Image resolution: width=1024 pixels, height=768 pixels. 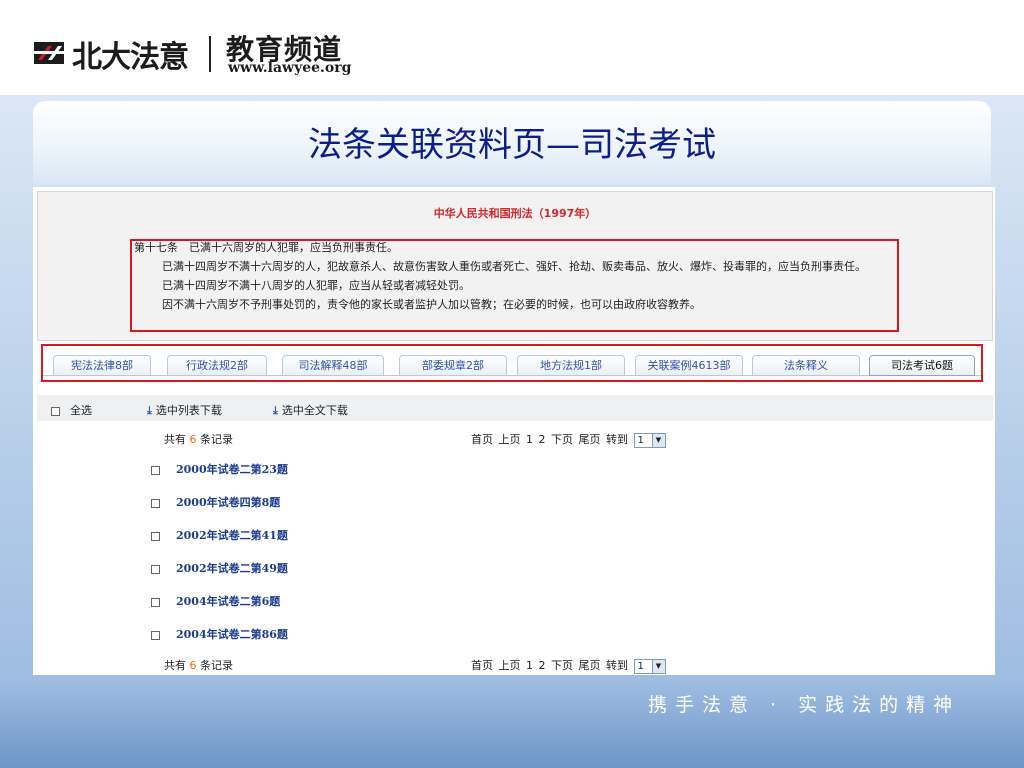 I want to click on tab-admin-regulations: 行政法规2部, so click(x=217, y=365).